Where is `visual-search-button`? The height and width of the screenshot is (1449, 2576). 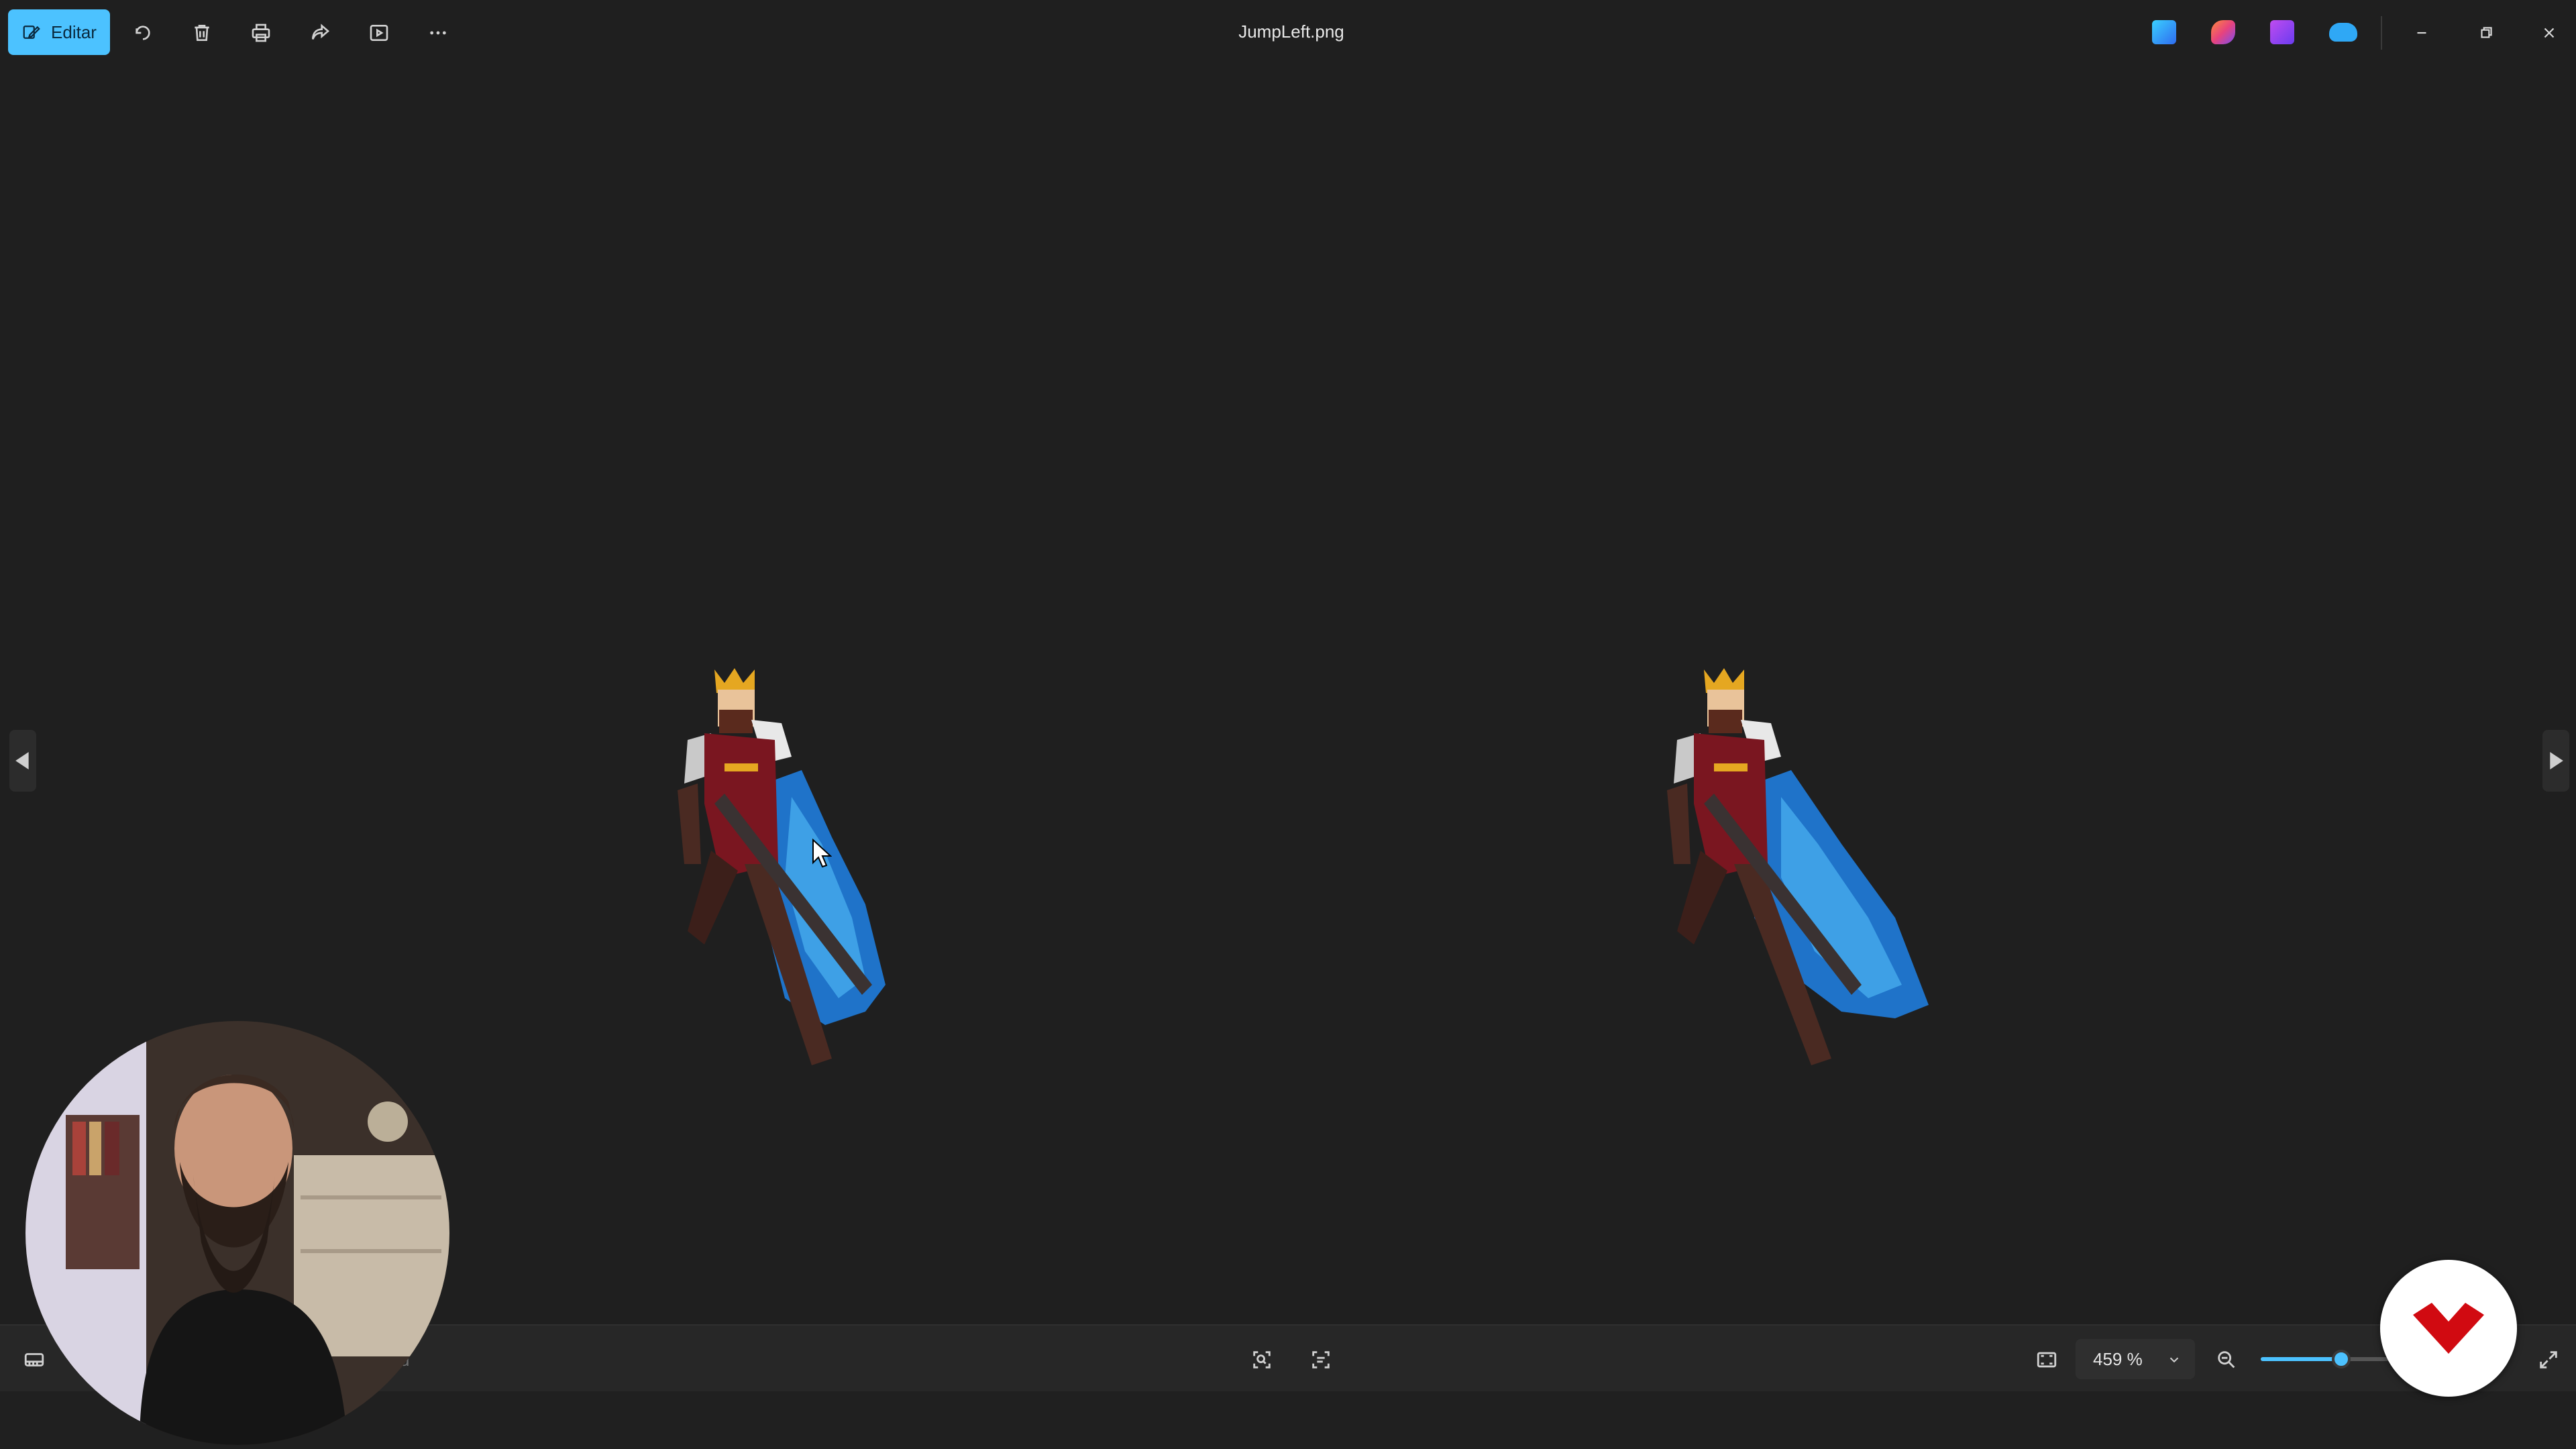 visual-search-button is located at coordinates (1262, 1360).